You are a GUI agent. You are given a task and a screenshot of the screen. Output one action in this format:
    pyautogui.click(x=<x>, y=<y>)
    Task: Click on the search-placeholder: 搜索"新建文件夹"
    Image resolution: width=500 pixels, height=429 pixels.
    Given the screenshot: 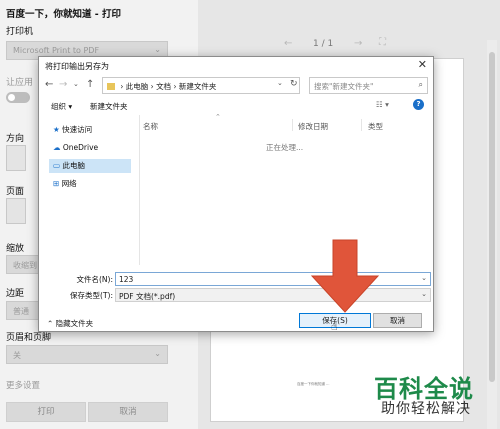 What is the action you would take?
    pyautogui.click(x=344, y=86)
    